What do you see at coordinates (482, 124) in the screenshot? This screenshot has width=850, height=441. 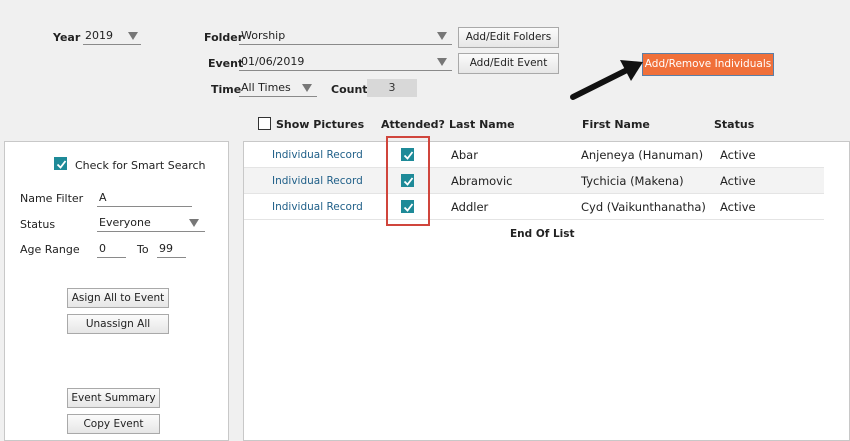 I see `last-name-column-header: Last Name` at bounding box center [482, 124].